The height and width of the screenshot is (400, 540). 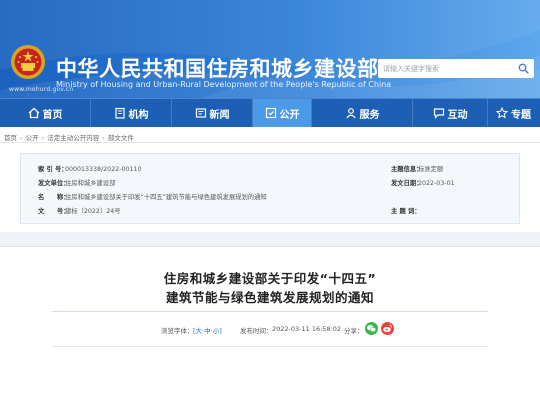 I want to click on search-box, so click(x=456, y=68).